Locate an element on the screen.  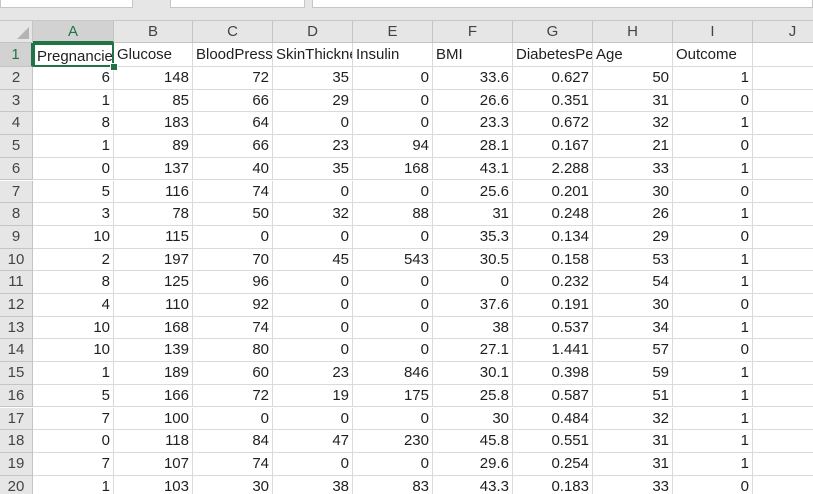
cell-a9: 10 is located at coordinates (73, 237).